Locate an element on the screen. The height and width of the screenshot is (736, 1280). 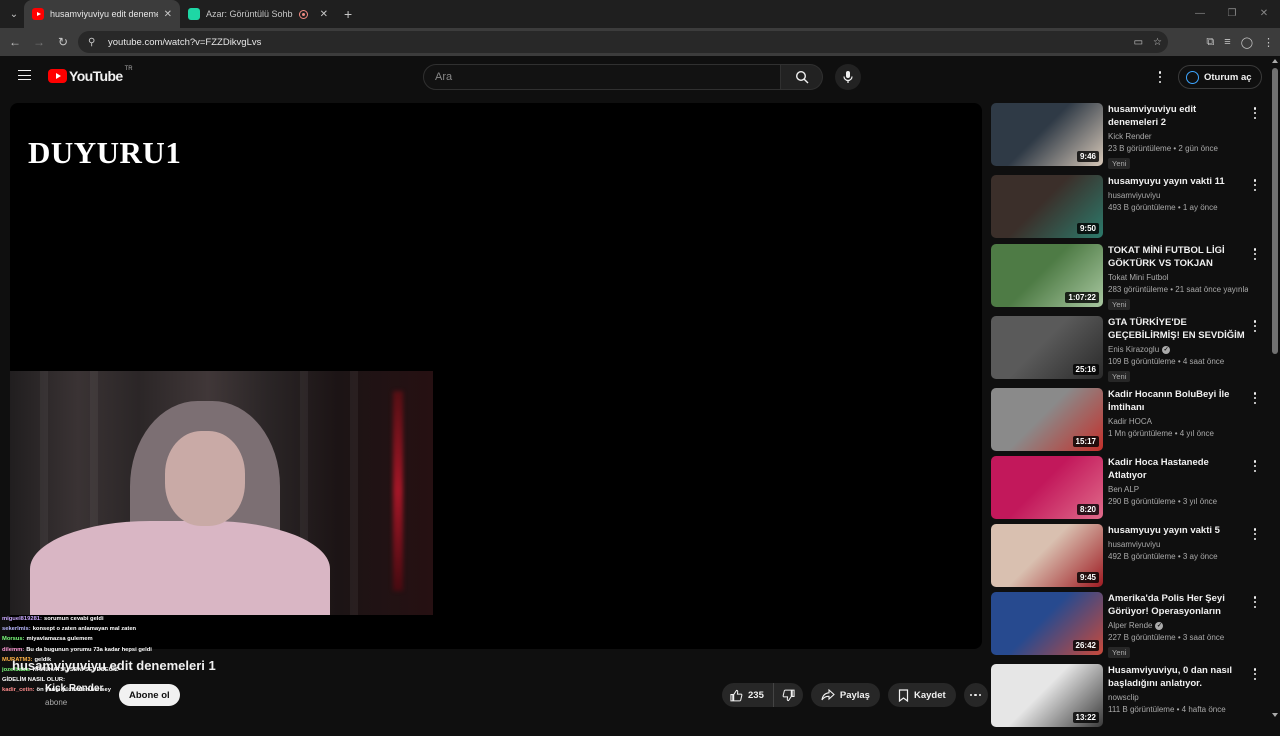
video-thumbnail: 26:42 is located at coordinates (1047, 623).